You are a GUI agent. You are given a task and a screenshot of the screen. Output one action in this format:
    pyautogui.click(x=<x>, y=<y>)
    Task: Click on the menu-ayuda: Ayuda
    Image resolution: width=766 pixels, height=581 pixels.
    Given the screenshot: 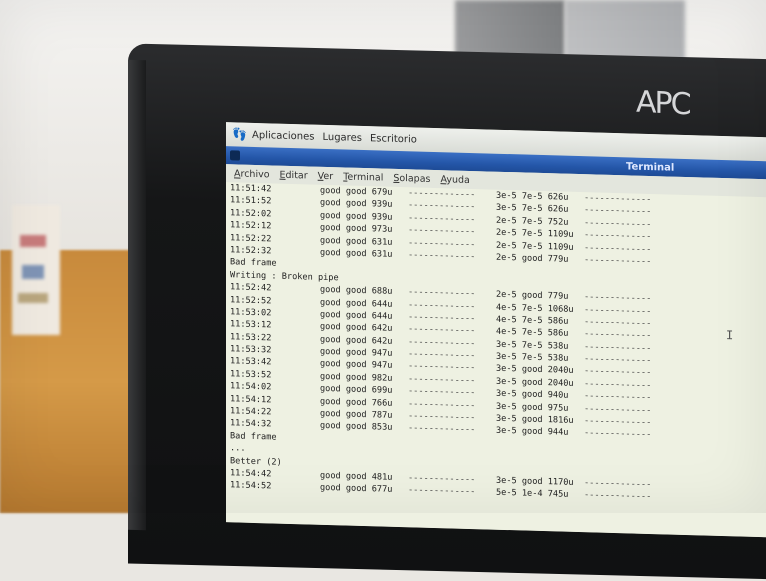 What is the action you would take?
    pyautogui.click(x=454, y=180)
    